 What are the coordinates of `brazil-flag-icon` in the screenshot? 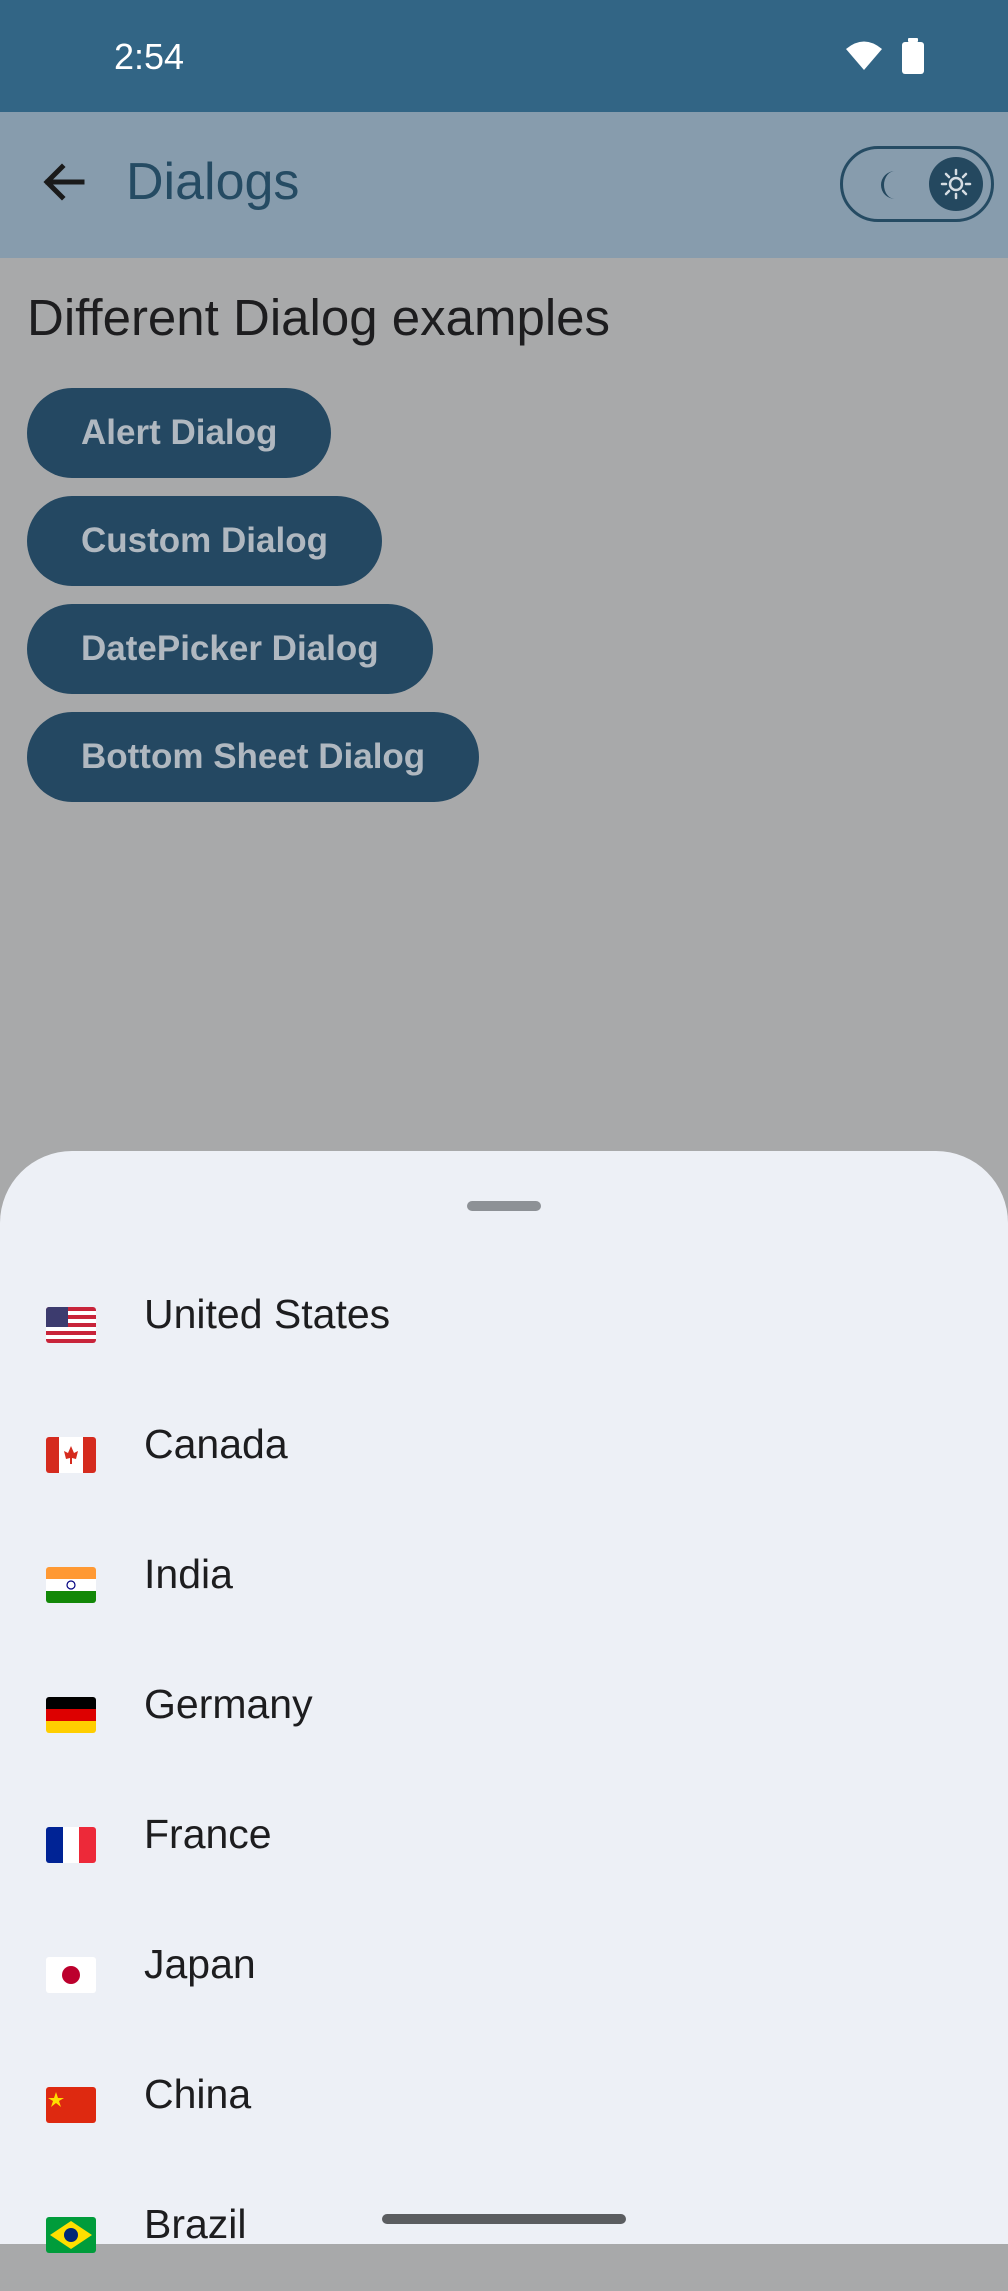 It's located at (71, 2235).